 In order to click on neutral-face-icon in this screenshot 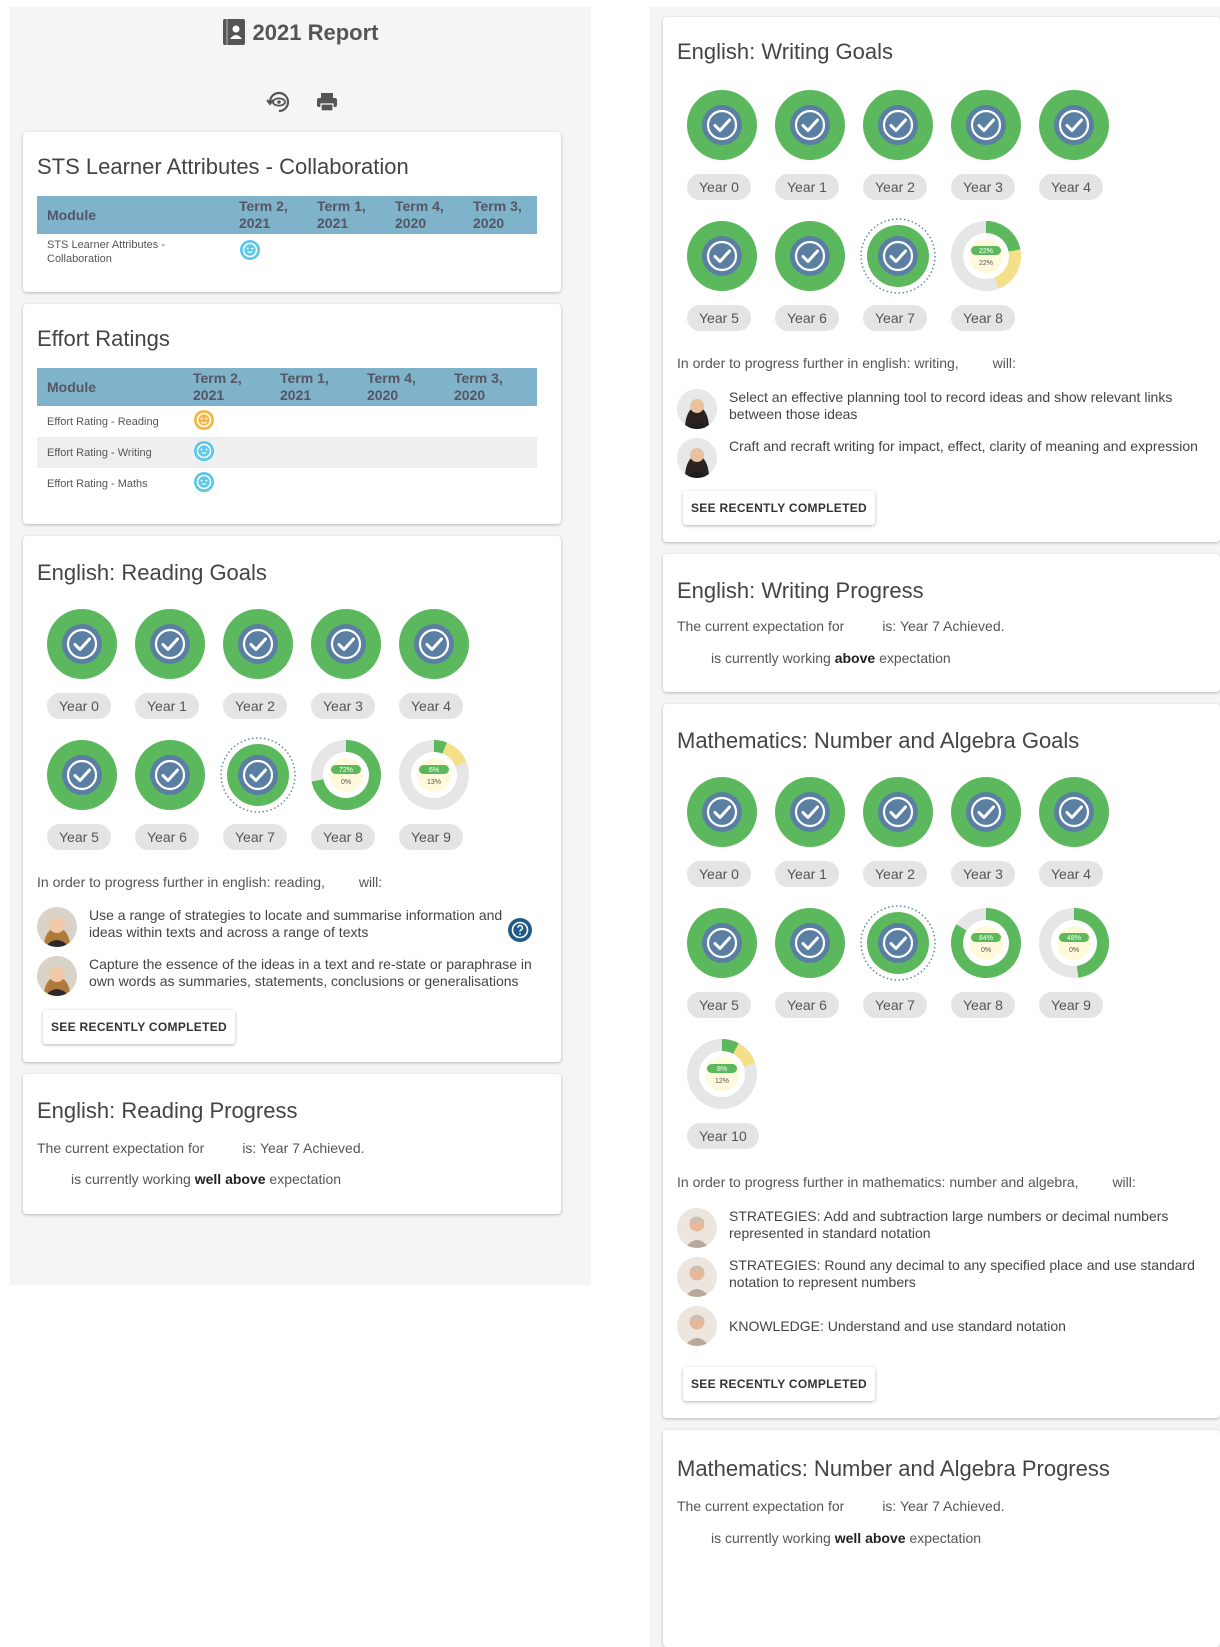, I will do `click(204, 420)`.